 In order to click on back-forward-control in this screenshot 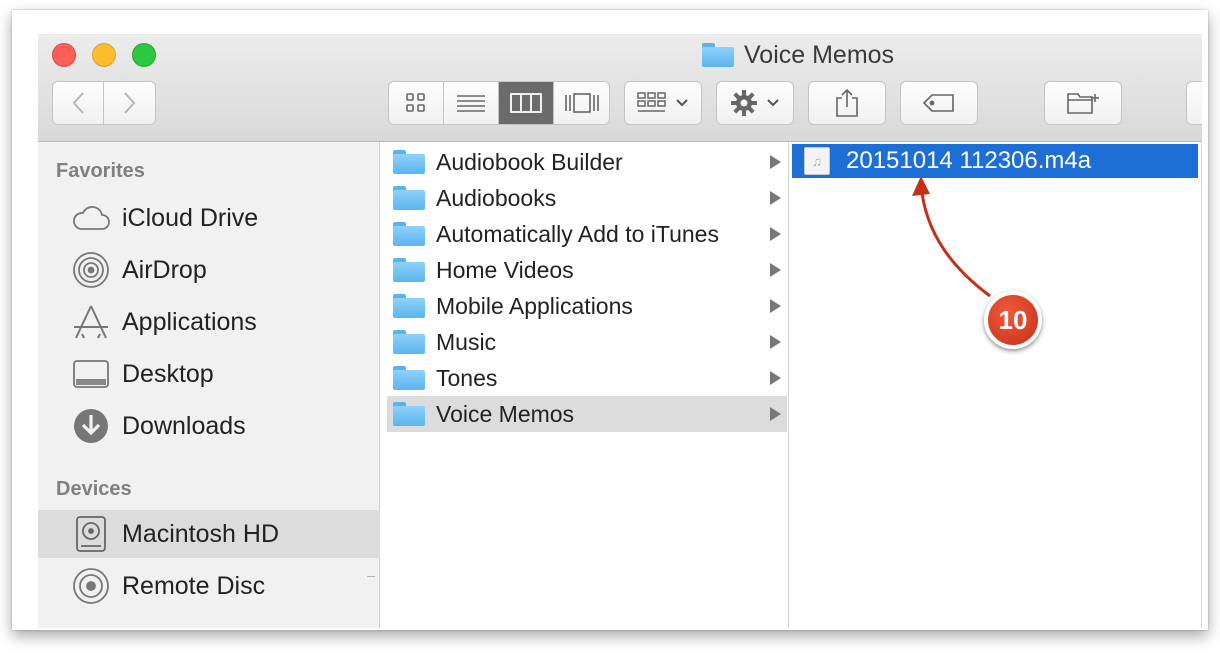, I will do `click(104, 103)`.